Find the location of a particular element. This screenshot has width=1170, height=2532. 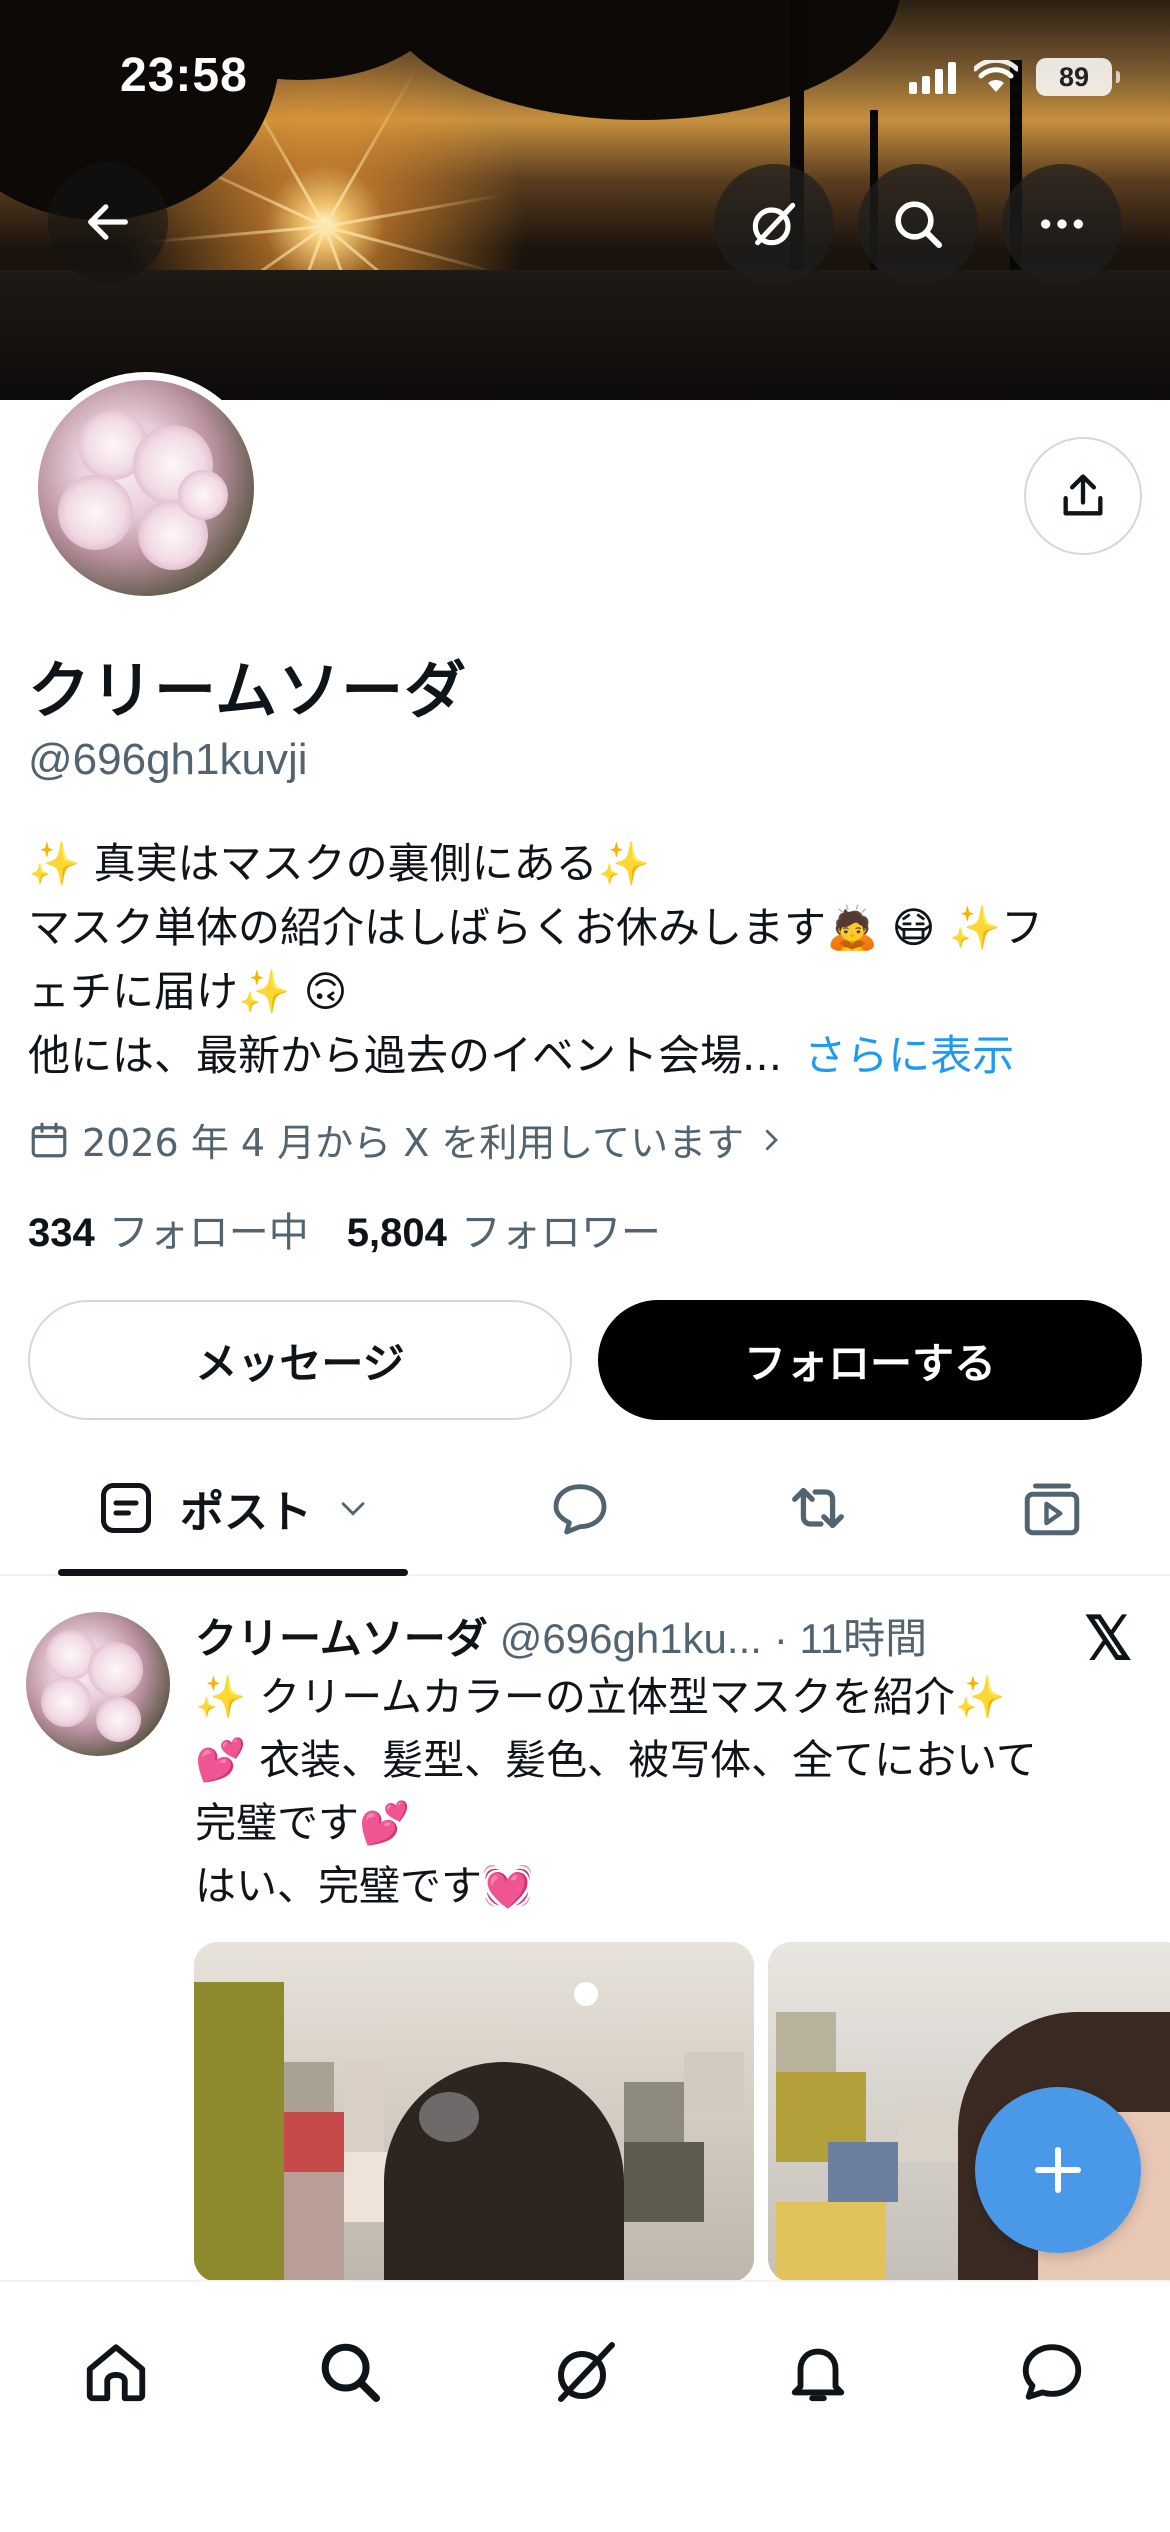

search-button is located at coordinates (918, 224).